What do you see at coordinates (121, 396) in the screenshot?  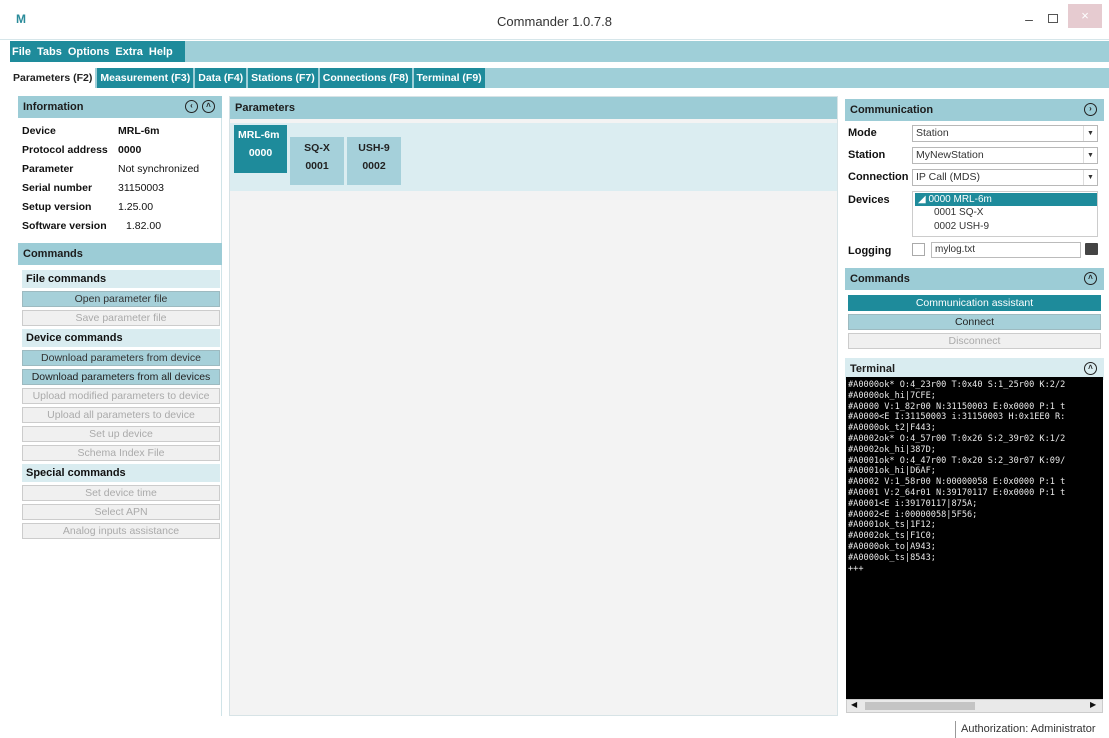 I see `upload-modified-button: Upload modified parameters to device` at bounding box center [121, 396].